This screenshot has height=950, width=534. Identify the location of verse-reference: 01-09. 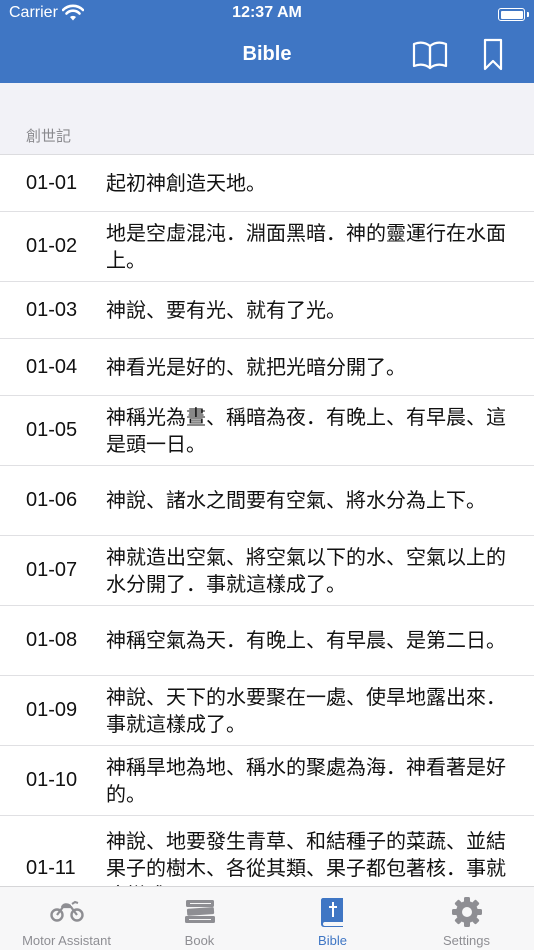
(52, 710).